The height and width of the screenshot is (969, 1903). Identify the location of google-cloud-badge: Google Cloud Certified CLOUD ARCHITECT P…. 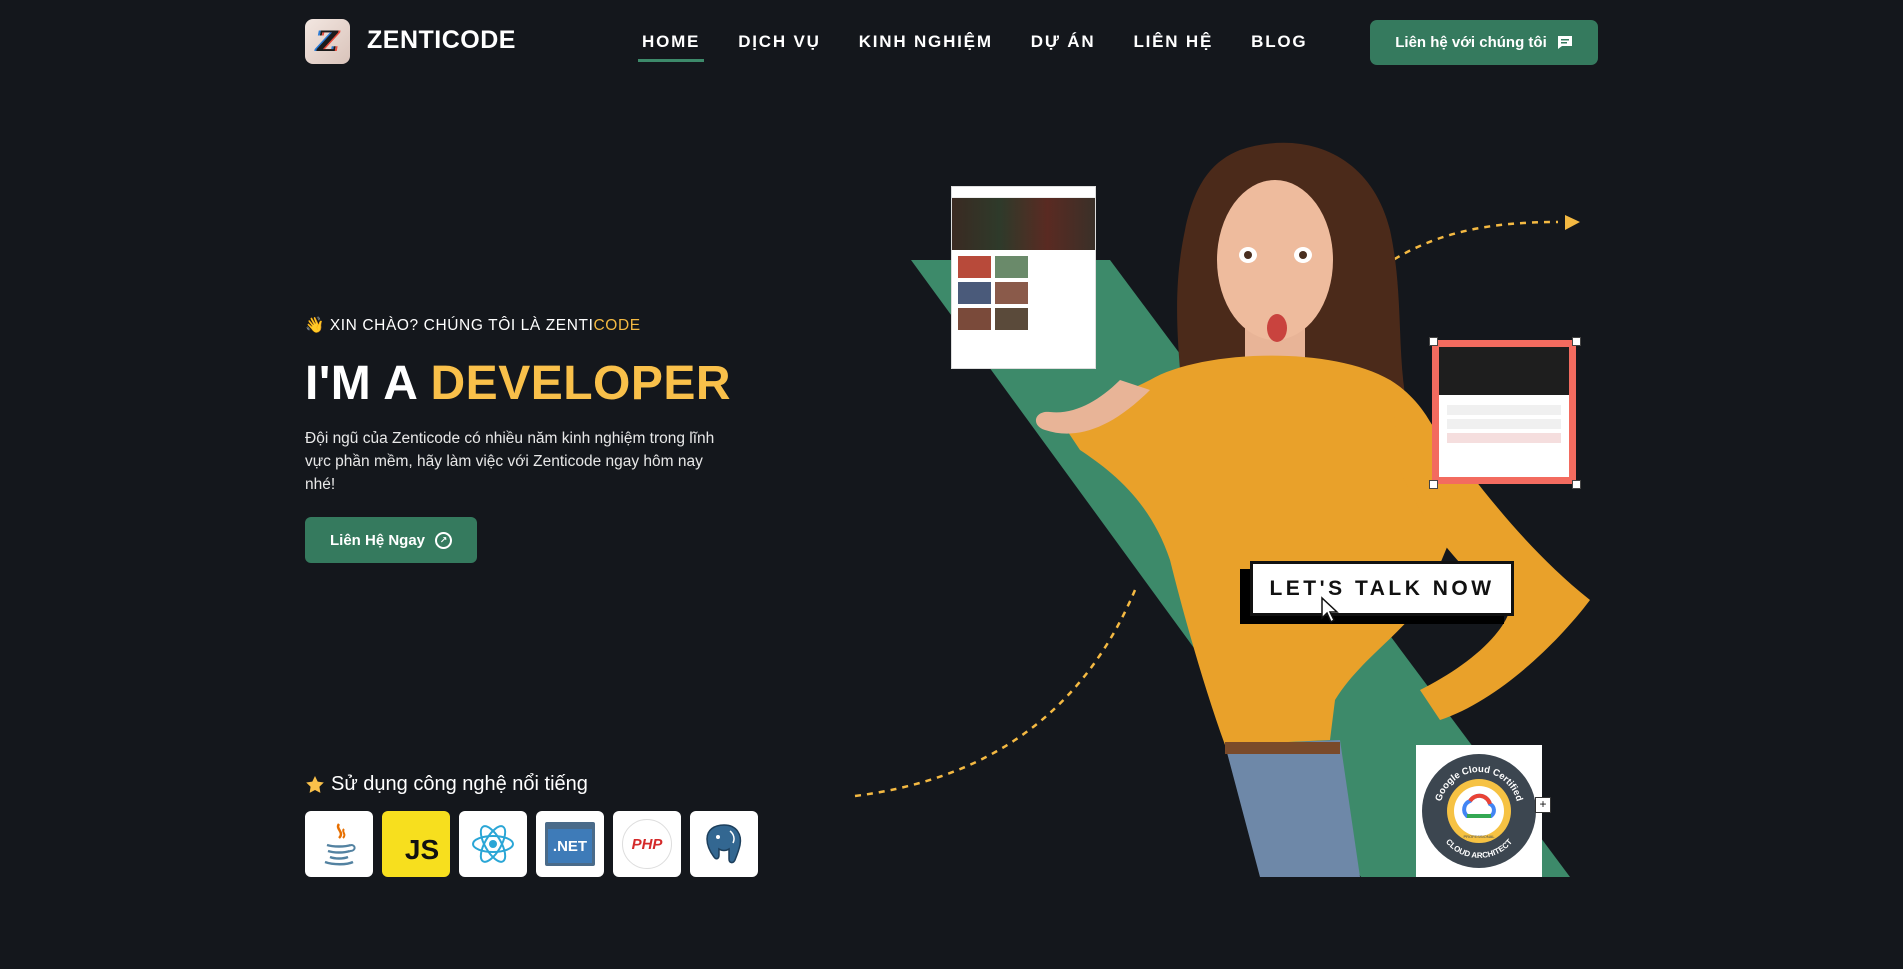
(1479, 811).